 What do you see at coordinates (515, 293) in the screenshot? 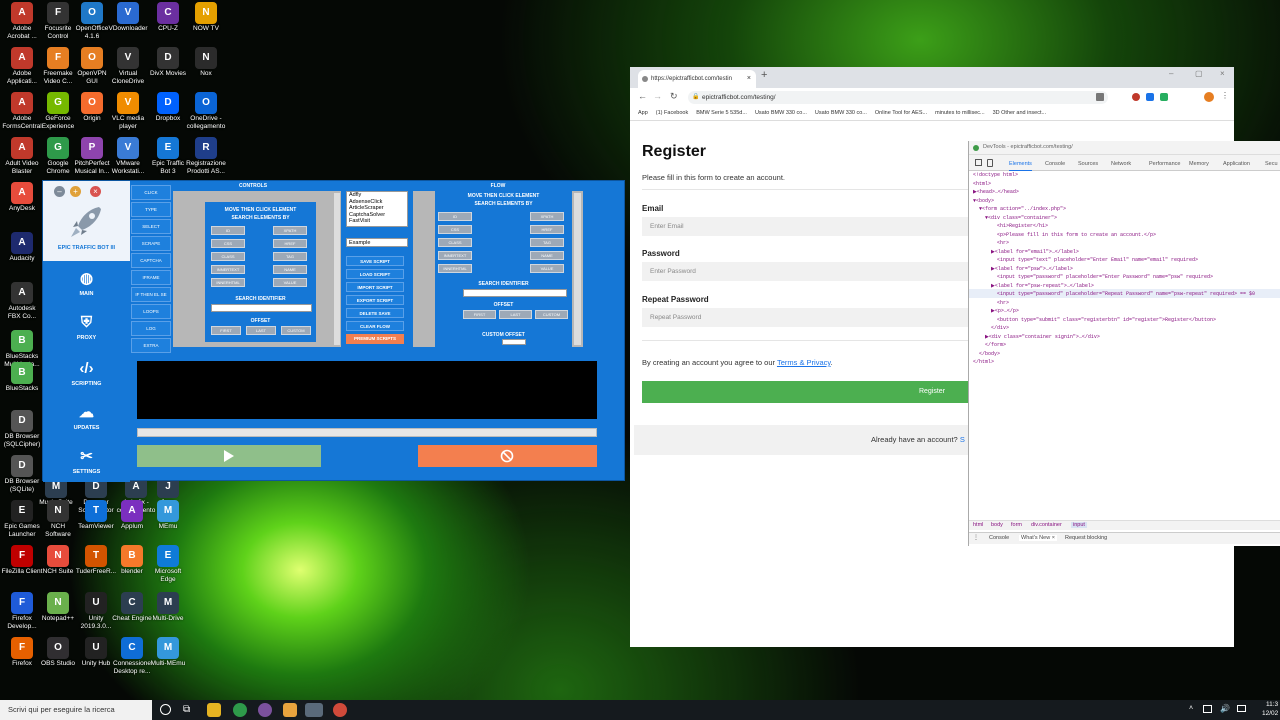
I see `flow-search-identifier-input` at bounding box center [515, 293].